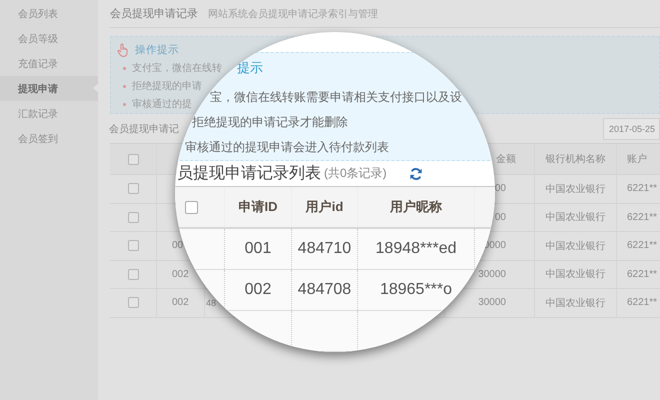 This screenshot has height=400, width=660. Describe the element at coordinates (270, 122) in the screenshot. I see `tip-text: 拒绝提现的申请记录才能删除` at that location.